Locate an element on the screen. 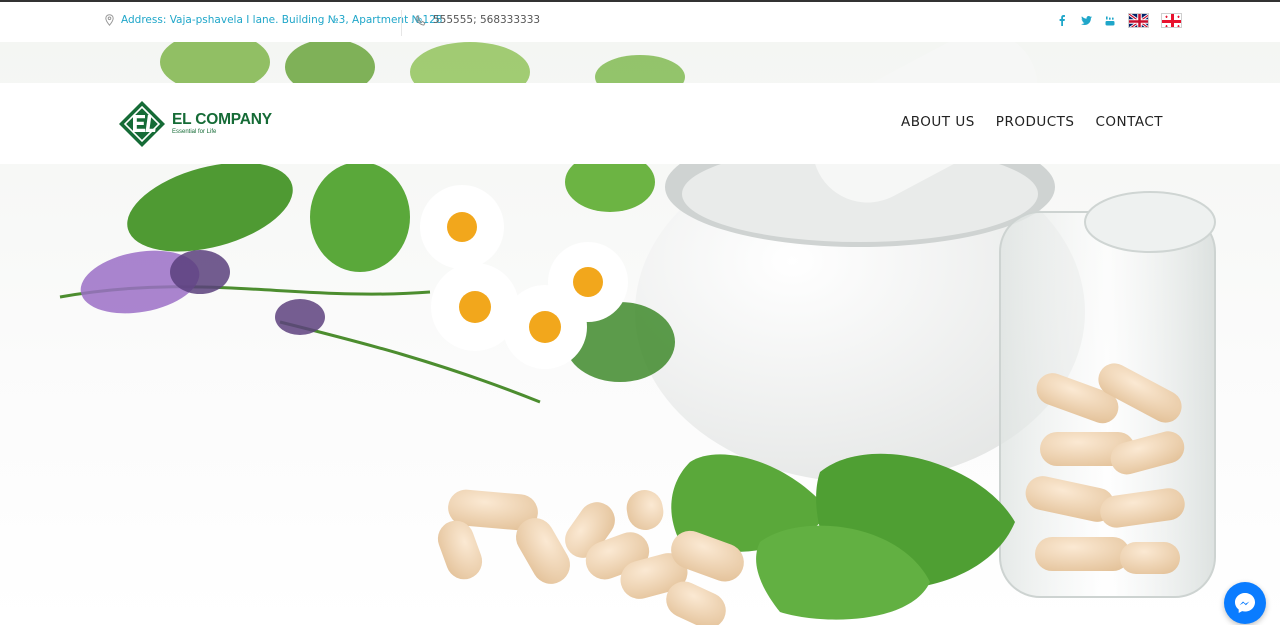  company-name: EL COMPANY is located at coordinates (222, 119).